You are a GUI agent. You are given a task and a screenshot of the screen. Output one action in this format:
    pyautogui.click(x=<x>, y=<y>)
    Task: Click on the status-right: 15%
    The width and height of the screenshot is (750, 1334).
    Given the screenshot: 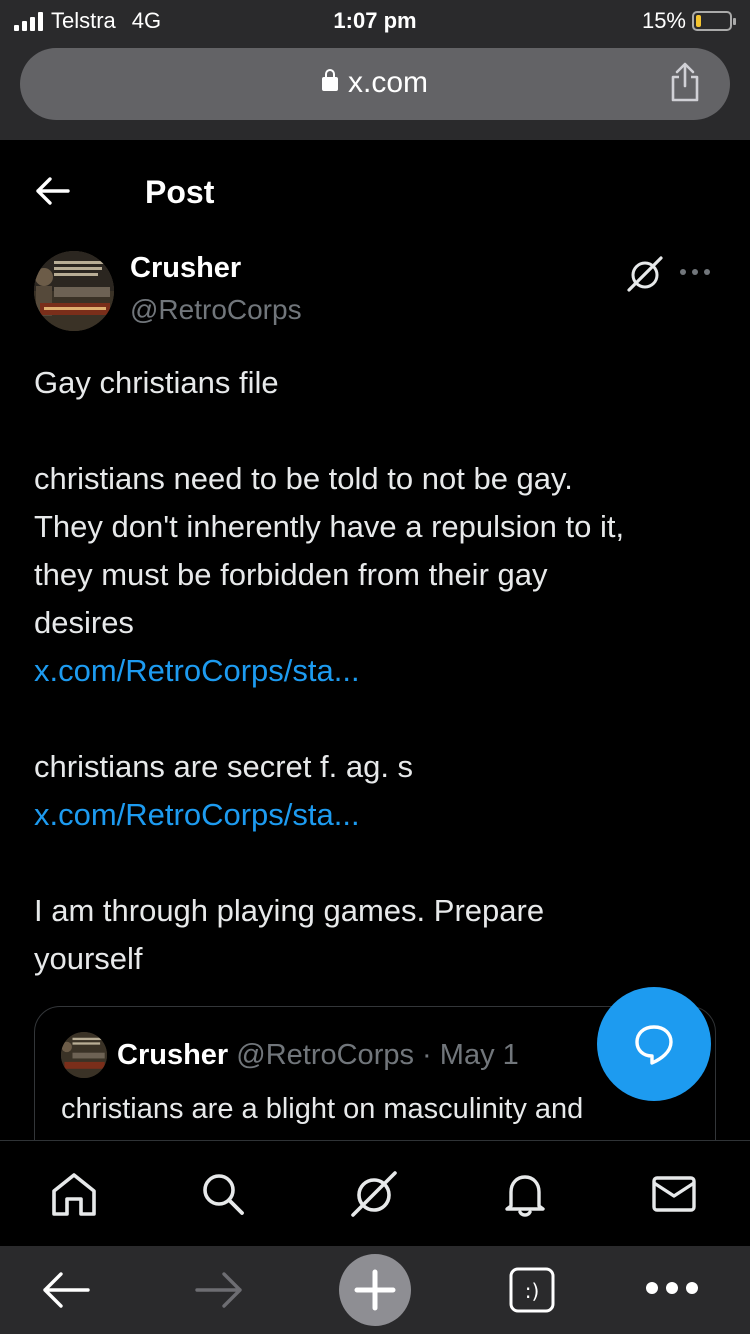 What is the action you would take?
    pyautogui.click(x=688, y=21)
    